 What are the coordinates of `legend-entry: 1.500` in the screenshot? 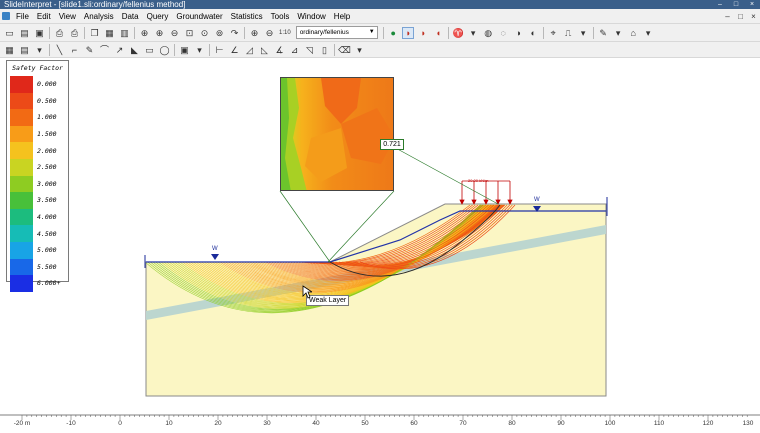 It's located at (39, 134).